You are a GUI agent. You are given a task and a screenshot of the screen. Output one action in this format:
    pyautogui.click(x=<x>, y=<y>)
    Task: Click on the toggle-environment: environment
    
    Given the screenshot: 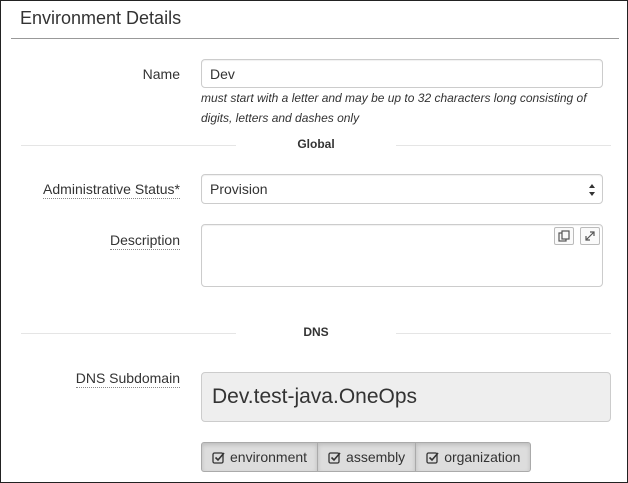 What is the action you would take?
    pyautogui.click(x=260, y=457)
    